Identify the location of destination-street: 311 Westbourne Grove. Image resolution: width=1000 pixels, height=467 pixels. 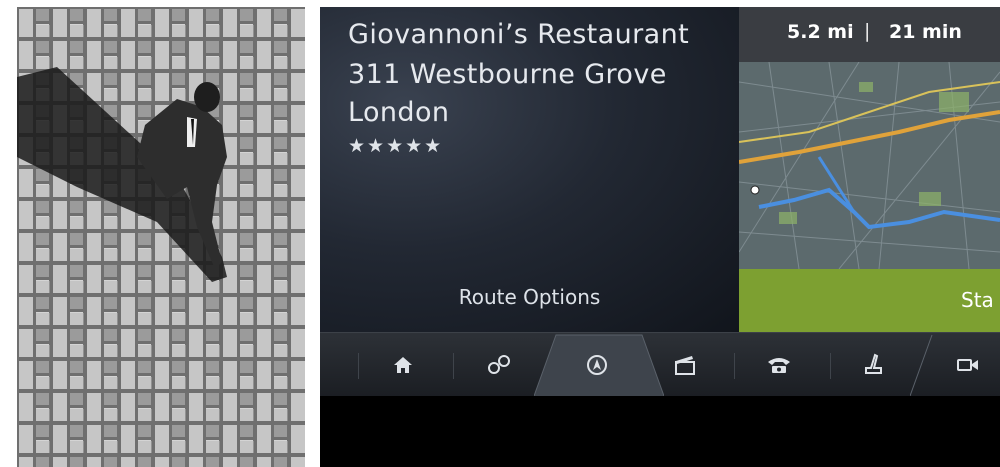
(507, 74).